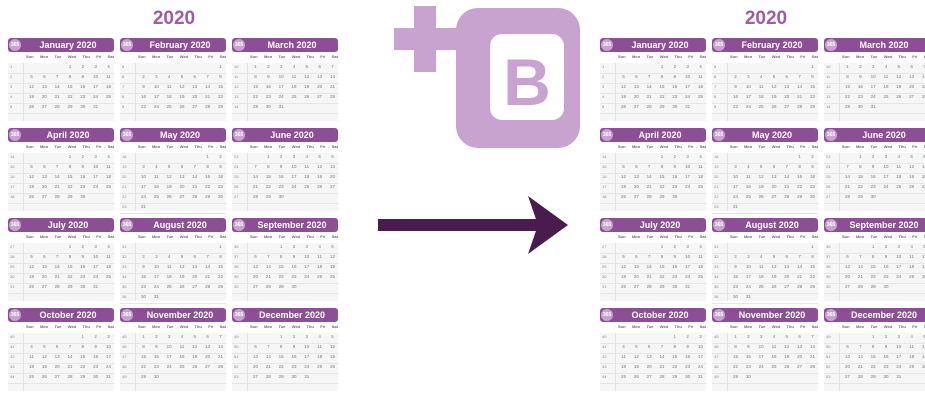 The height and width of the screenshot is (398, 925). What do you see at coordinates (548, 225) in the screenshot?
I see `arrow-head` at bounding box center [548, 225].